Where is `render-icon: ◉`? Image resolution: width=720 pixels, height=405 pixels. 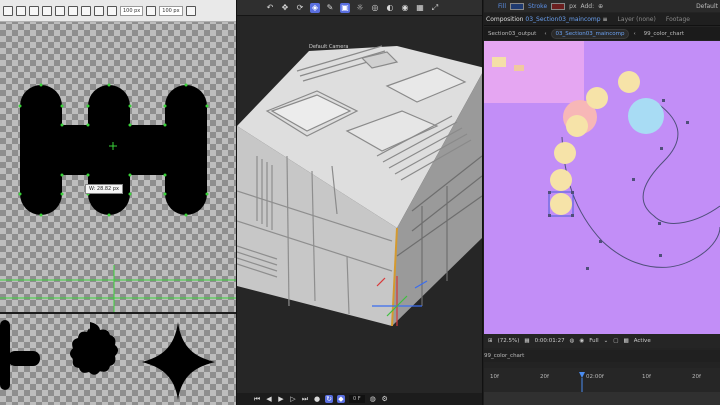 render-icon: ◉ is located at coordinates (405, 8).